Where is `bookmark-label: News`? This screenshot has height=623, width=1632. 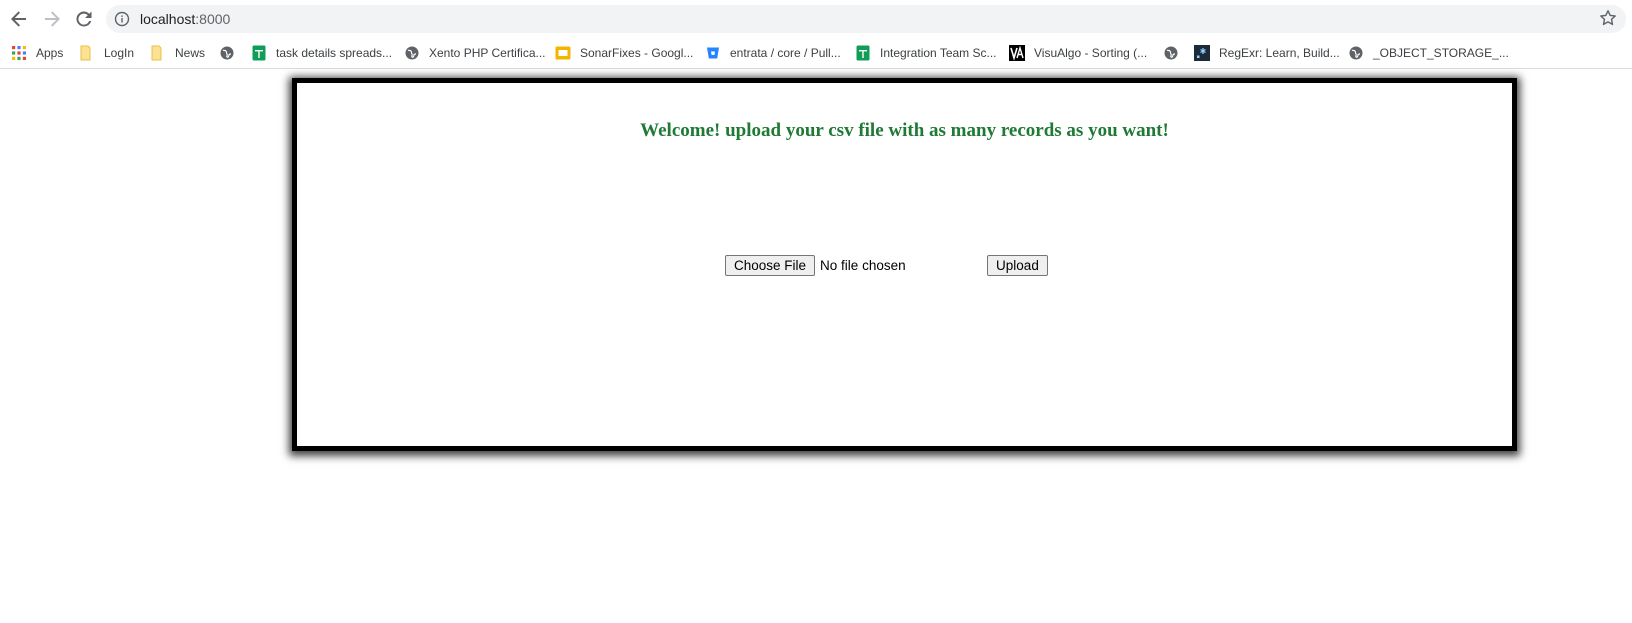
bookmark-label: News is located at coordinates (190, 53).